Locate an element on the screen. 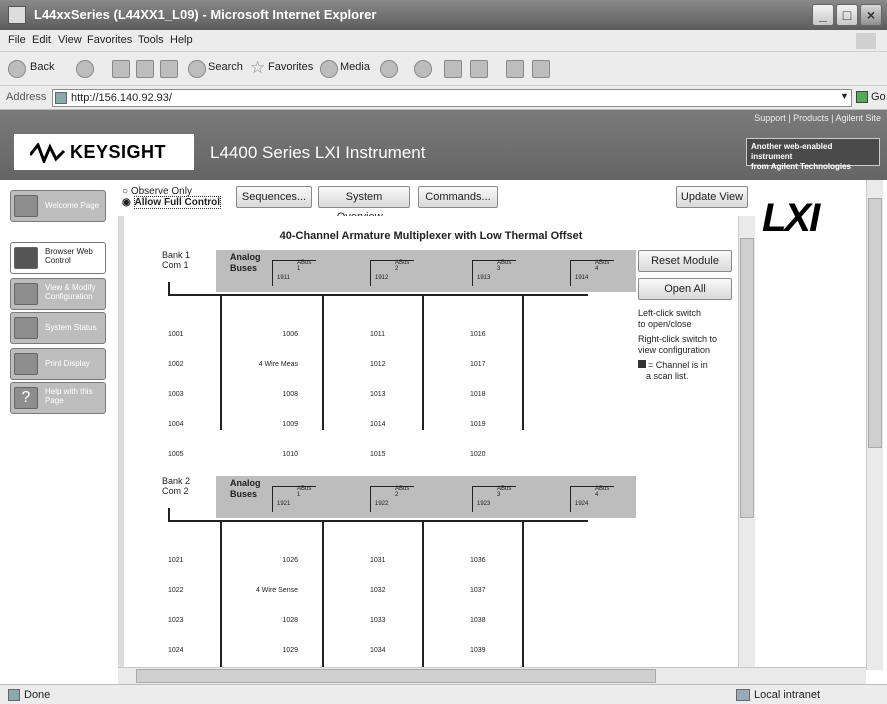 The image size is (887, 704). channel-switch: 1012 is located at coordinates (378, 365).